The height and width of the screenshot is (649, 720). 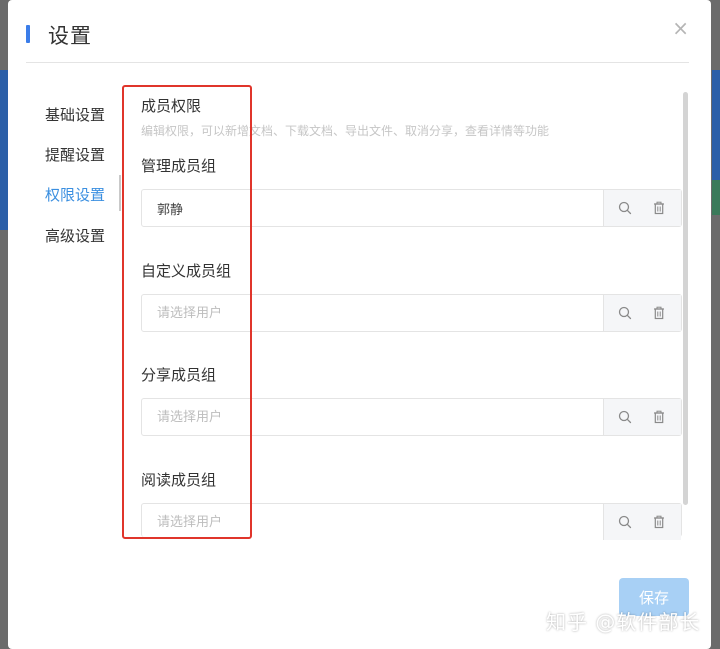 What do you see at coordinates (373, 313) in the screenshot?
I see `custom-group-input` at bounding box center [373, 313].